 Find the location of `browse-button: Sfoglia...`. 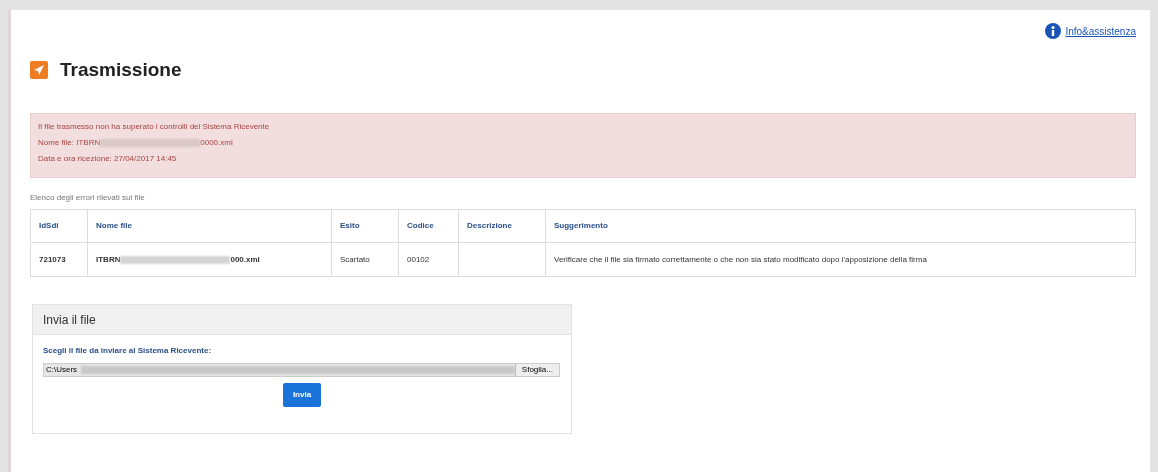

browse-button: Sfoglia... is located at coordinates (536, 370).